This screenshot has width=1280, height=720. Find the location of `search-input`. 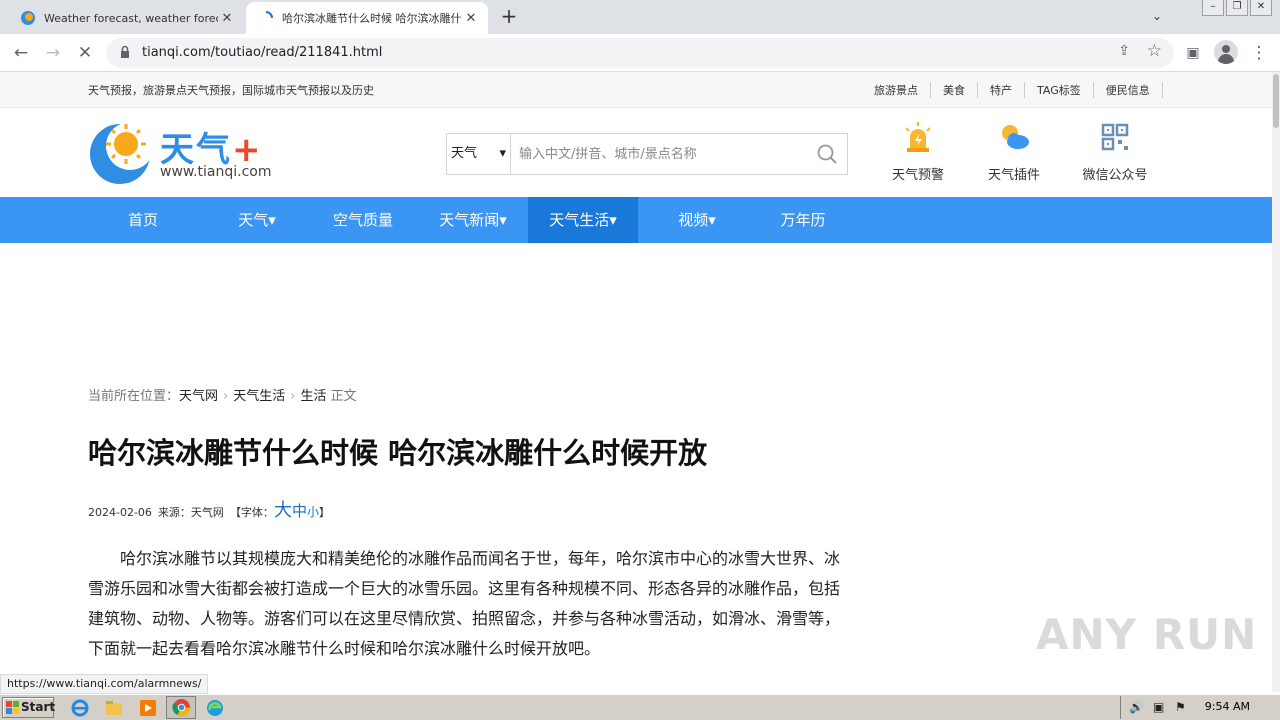

search-input is located at coordinates (663, 154).